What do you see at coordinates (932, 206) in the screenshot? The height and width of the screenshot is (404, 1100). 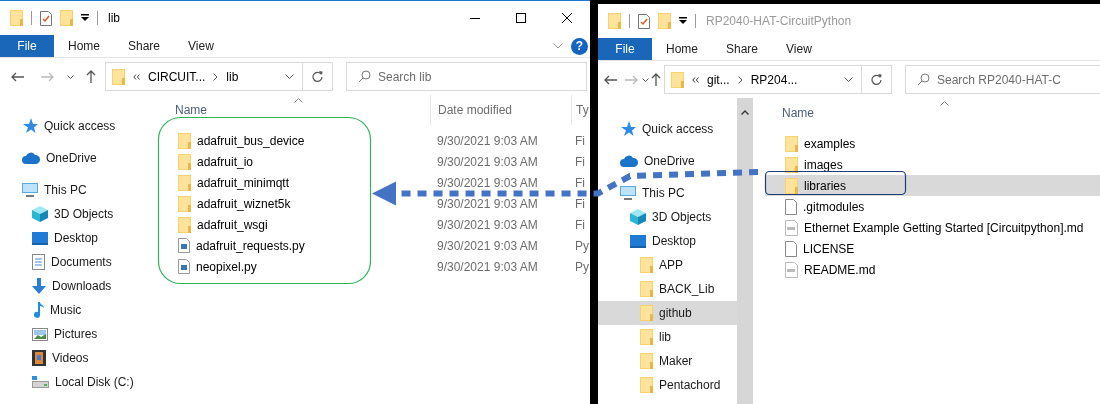 I see `file-row: .gitmodules` at bounding box center [932, 206].